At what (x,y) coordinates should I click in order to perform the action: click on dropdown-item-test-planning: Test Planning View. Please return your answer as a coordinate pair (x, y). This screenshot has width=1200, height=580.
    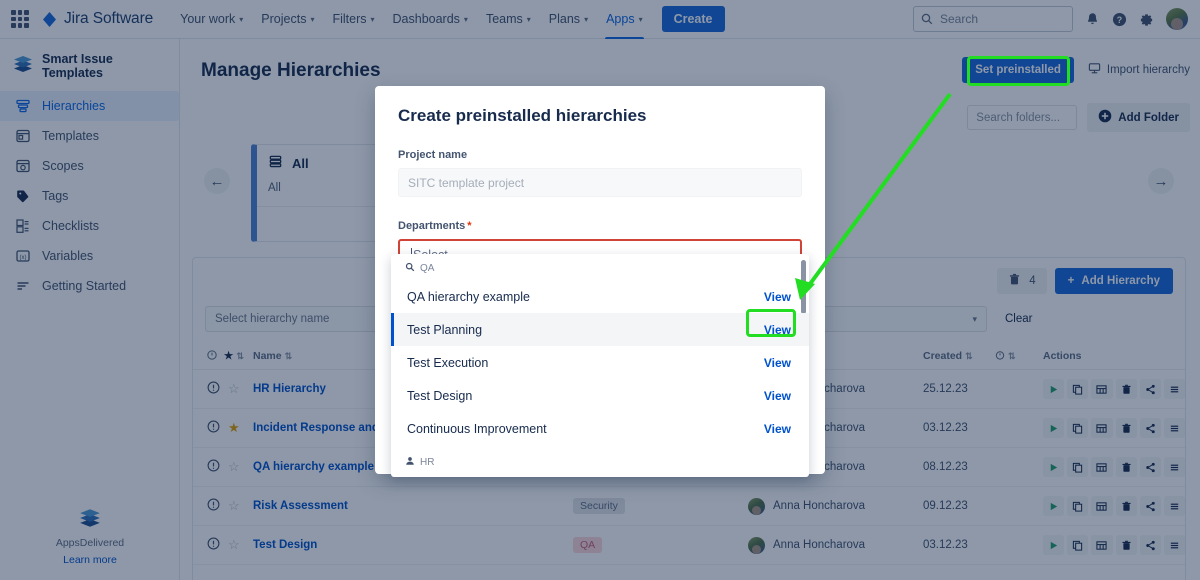
    Looking at the image, I should click on (600, 329).